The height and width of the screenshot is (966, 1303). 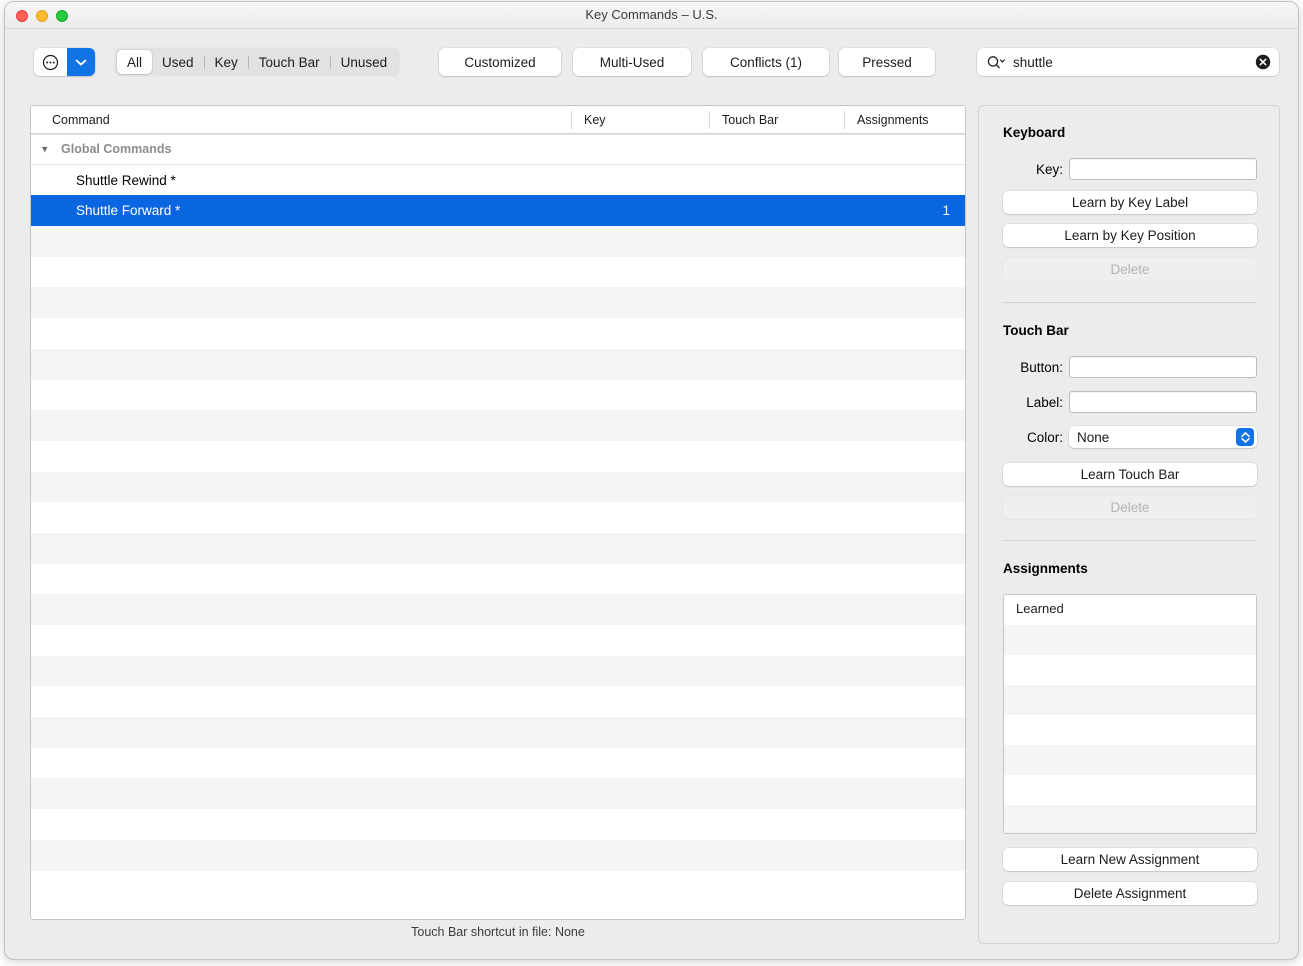 I want to click on chevron-up-down-icon, so click(x=1245, y=437).